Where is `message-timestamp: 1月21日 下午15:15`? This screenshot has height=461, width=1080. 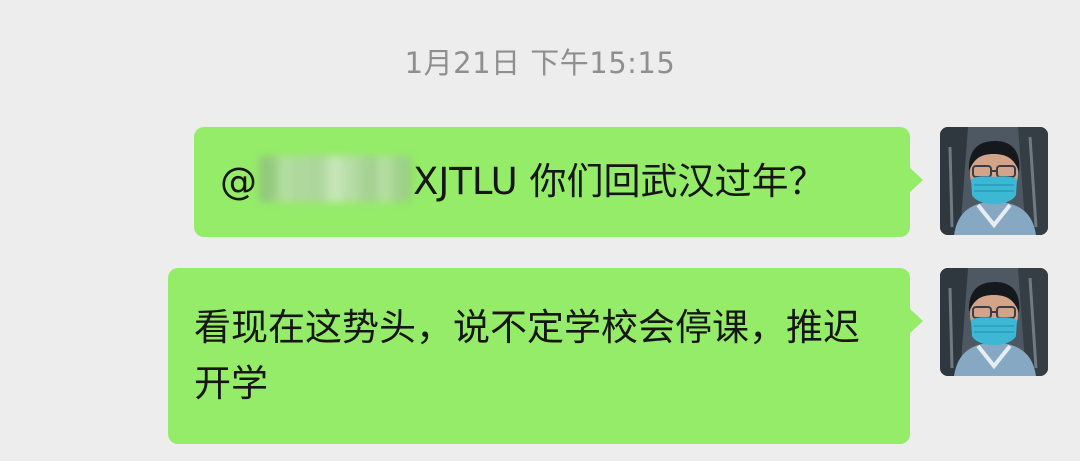 message-timestamp: 1月21日 下午15:15 is located at coordinates (540, 63).